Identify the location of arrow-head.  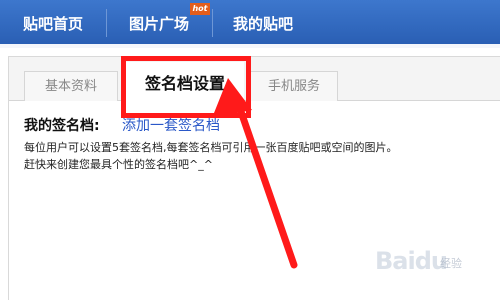
(232, 98).